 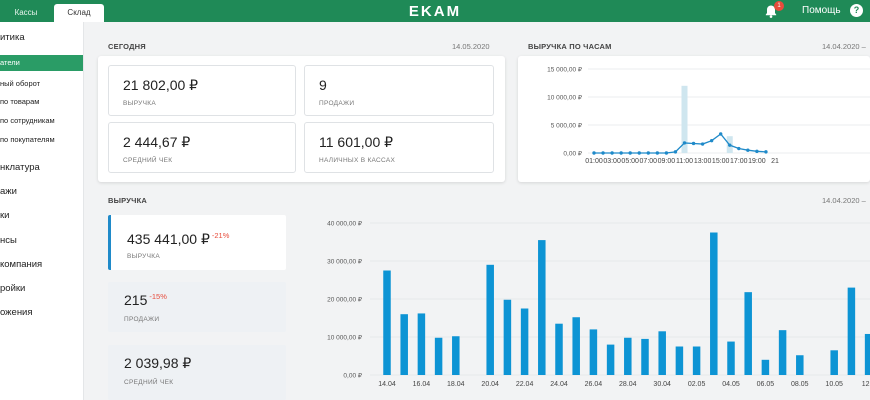 I want to click on revenue-average-label: СРЕДНИЙ ЧЕК, so click(x=149, y=382).